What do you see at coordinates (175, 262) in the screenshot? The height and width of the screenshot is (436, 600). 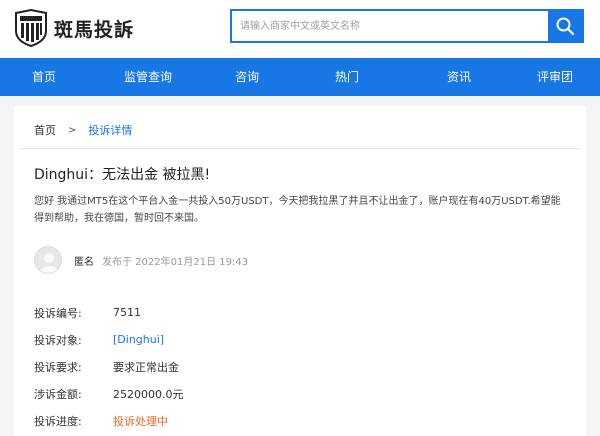 I see `publish-date: 发布于 2022年01月21日 19:43` at bounding box center [175, 262].